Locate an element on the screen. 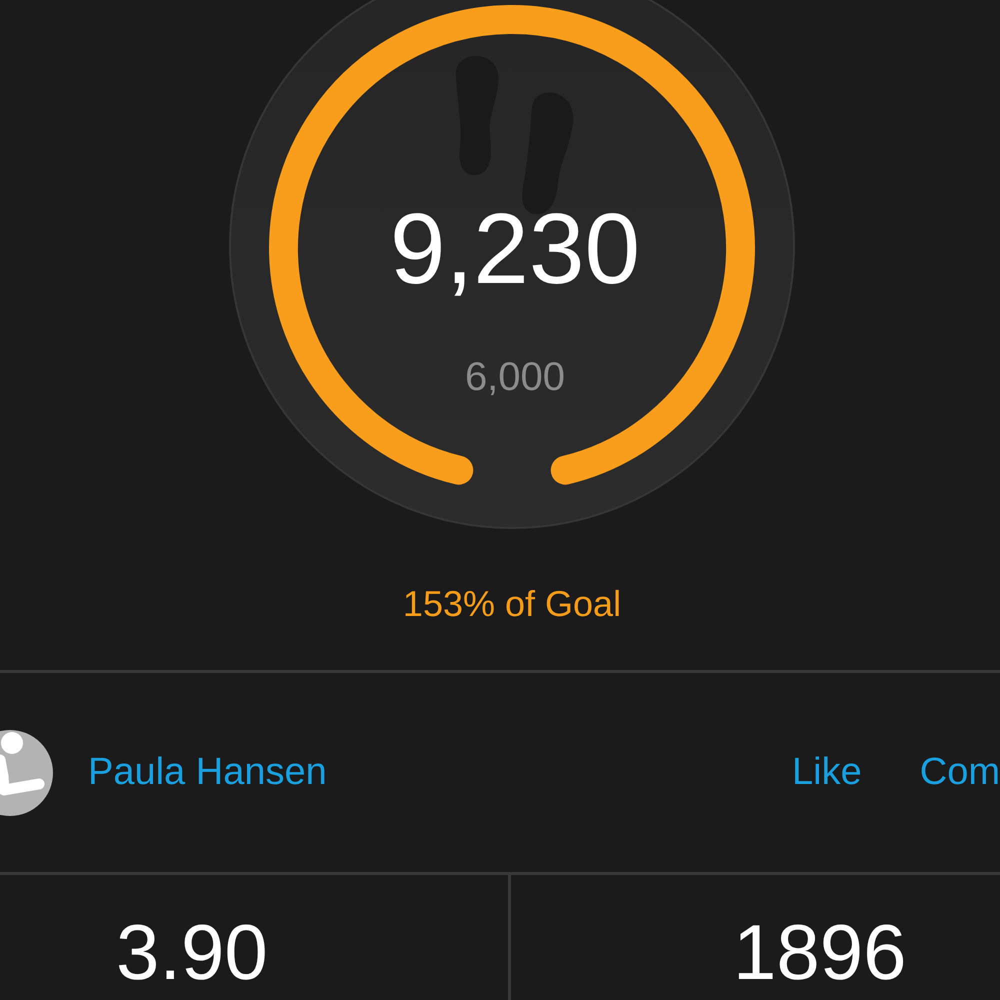  step-goal: 6,000 is located at coordinates (515, 377).